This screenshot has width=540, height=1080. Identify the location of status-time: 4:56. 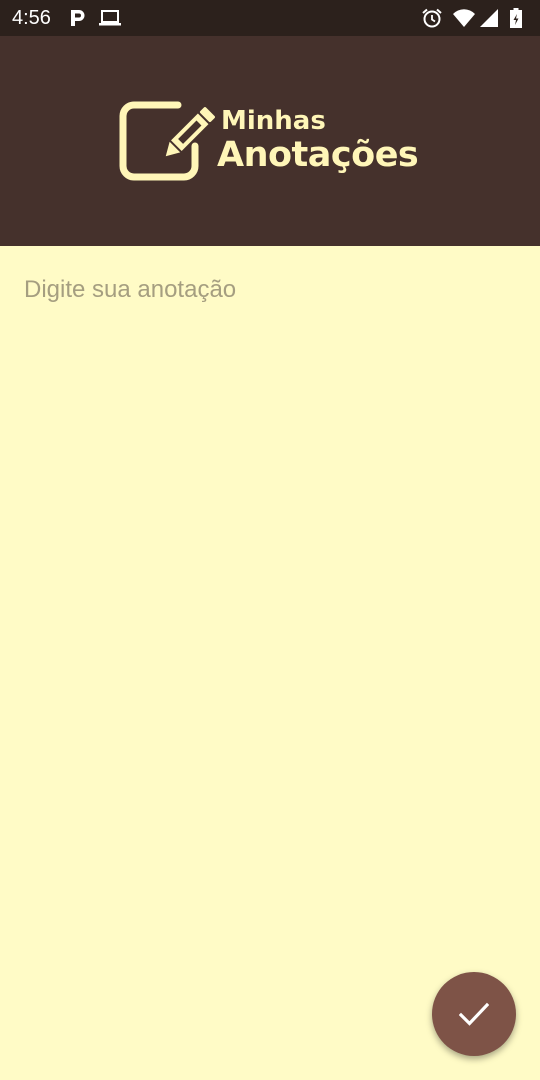
(31, 18).